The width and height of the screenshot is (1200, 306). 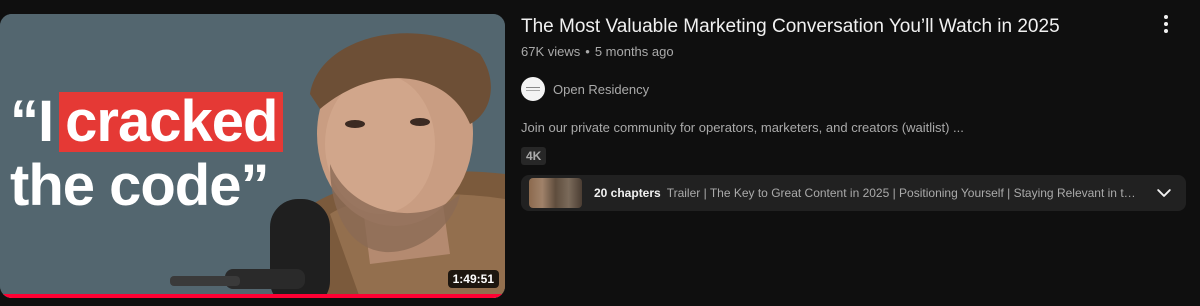 What do you see at coordinates (533, 89) in the screenshot?
I see `channel-logo-icon` at bounding box center [533, 89].